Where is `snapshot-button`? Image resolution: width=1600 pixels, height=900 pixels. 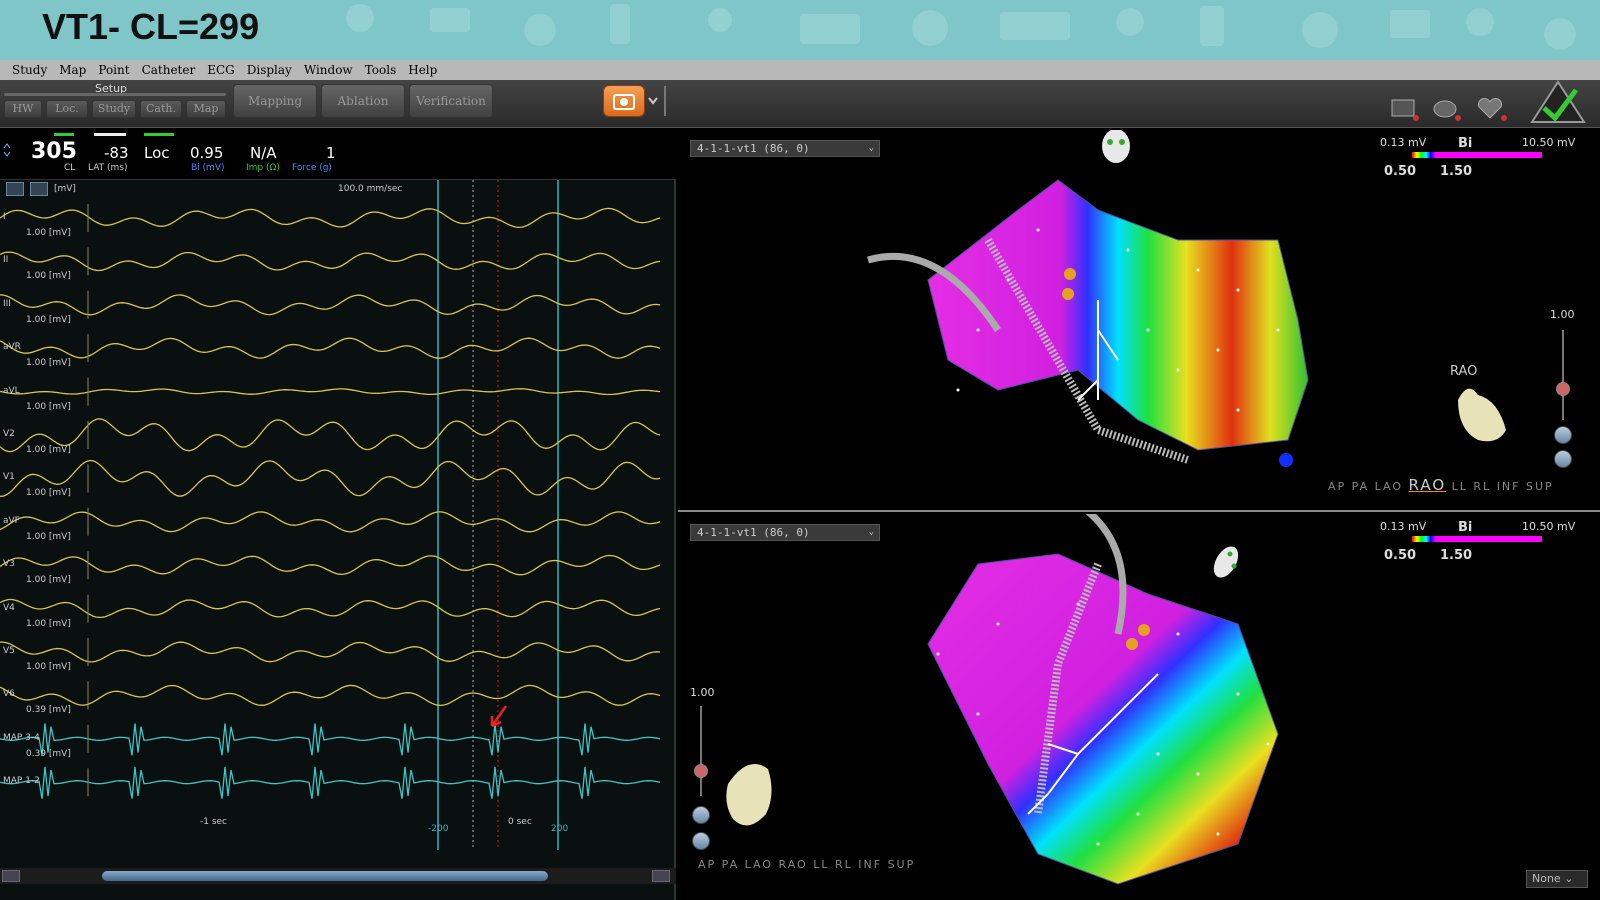
snapshot-button is located at coordinates (624, 101).